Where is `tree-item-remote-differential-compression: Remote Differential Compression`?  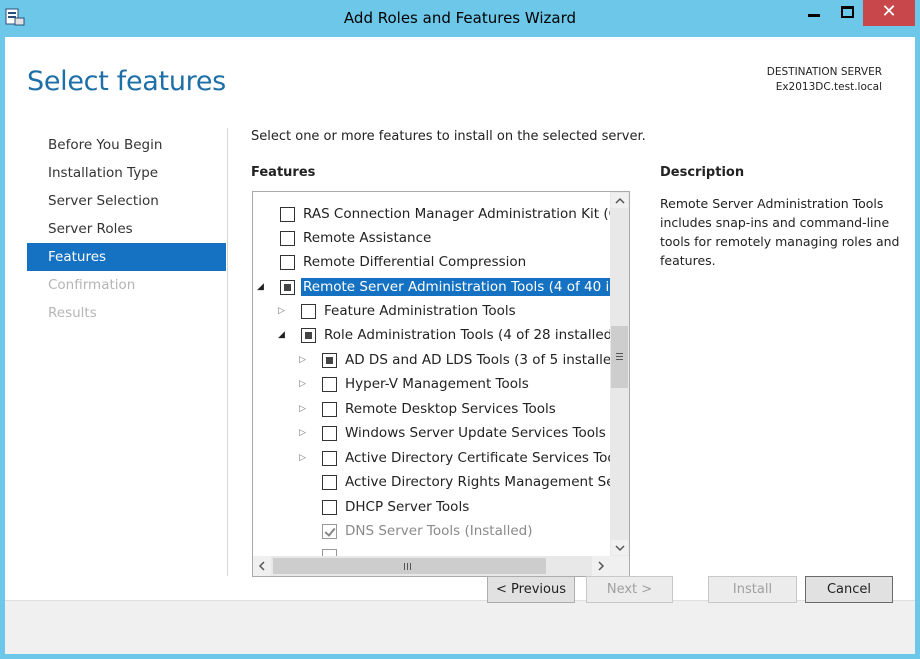 tree-item-remote-differential-compression: Remote Differential Compression is located at coordinates (431, 262).